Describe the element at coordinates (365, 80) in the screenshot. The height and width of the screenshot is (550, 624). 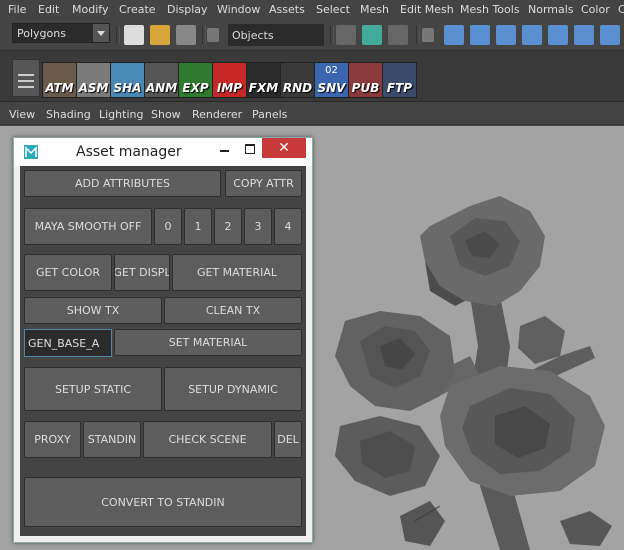
I see `shelf-button-pub: PUB` at that location.